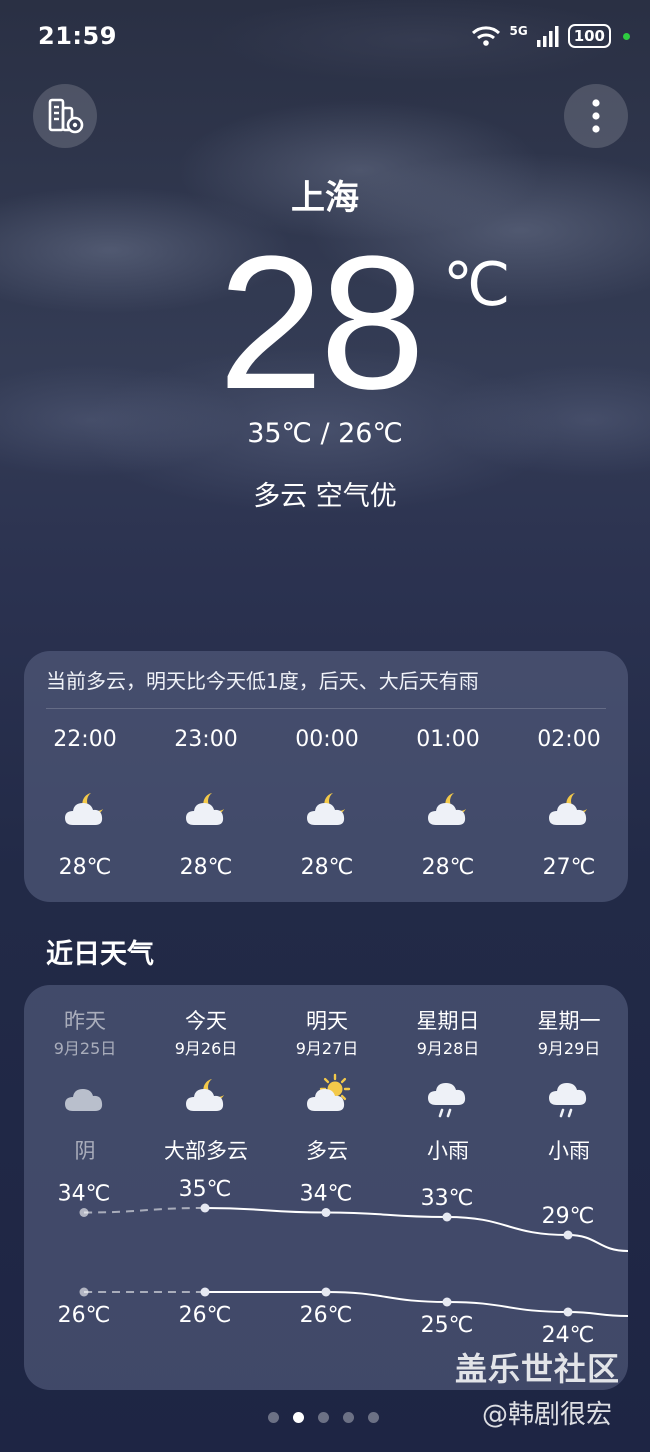 This screenshot has width=650, height=1452. What do you see at coordinates (262, 681) in the screenshot?
I see `forecast-summary: 当前多云，明天比今天低1度，后天、大后天有雨` at bounding box center [262, 681].